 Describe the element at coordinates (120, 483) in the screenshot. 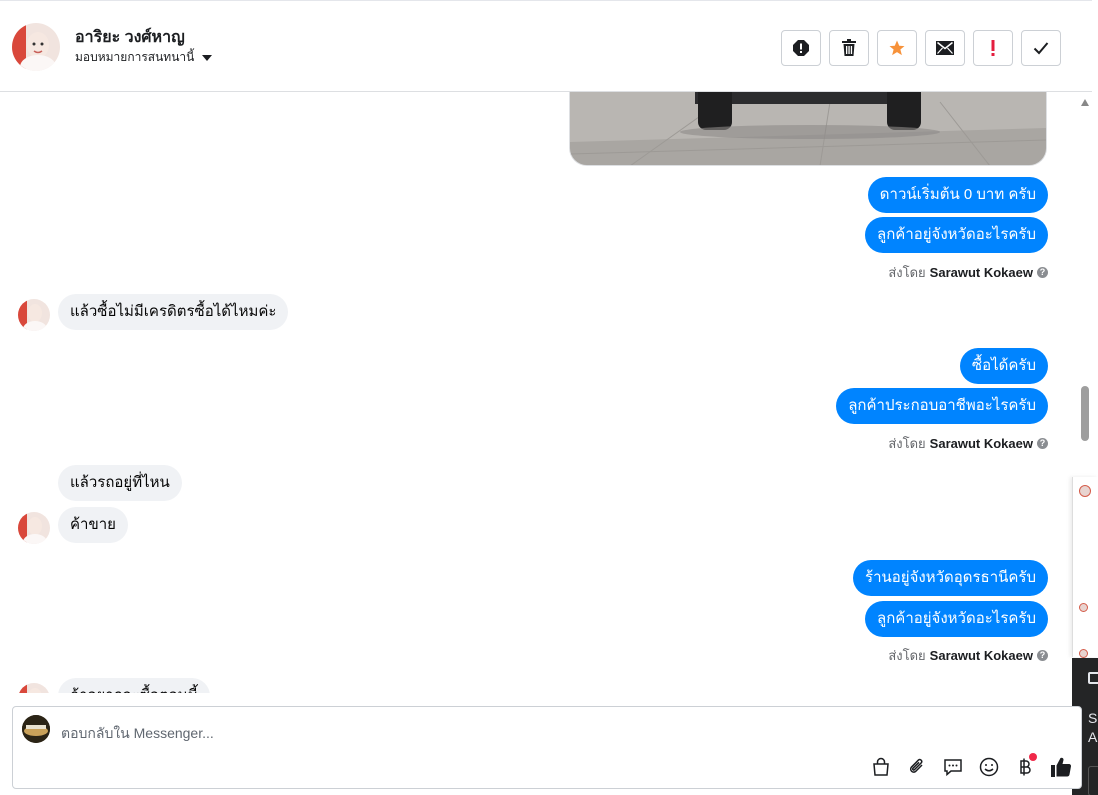

I see `incoming-message: แล้วรถอยู่ที่ไหน` at that location.